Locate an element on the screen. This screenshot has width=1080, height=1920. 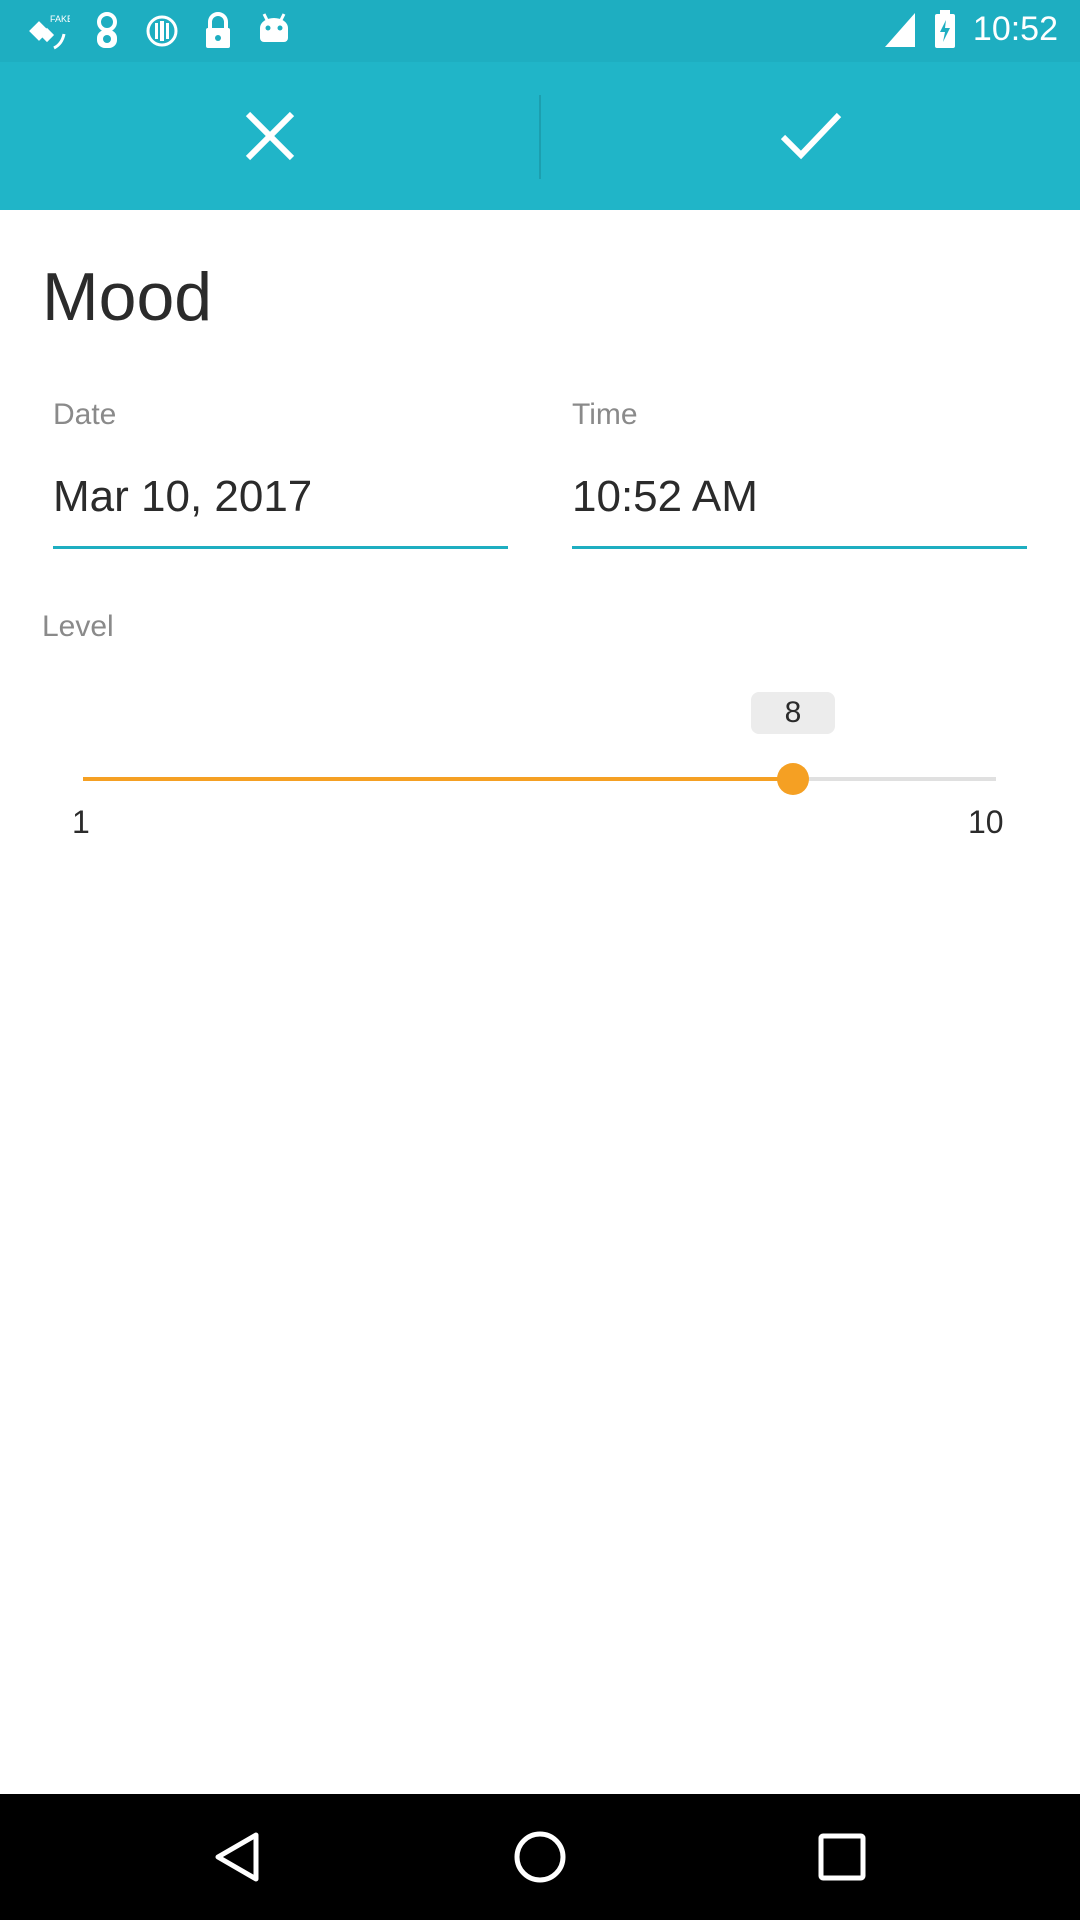
level-value-bubble: 8 is located at coordinates (793, 713).